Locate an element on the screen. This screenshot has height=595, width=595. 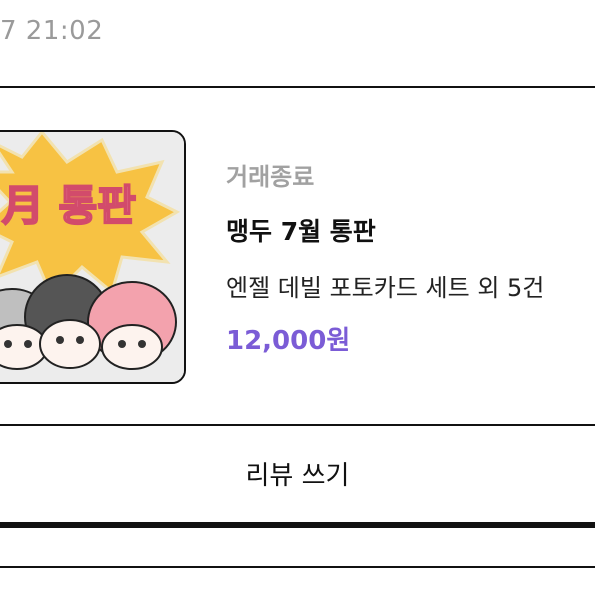
section-separator is located at coordinates (297, 525).